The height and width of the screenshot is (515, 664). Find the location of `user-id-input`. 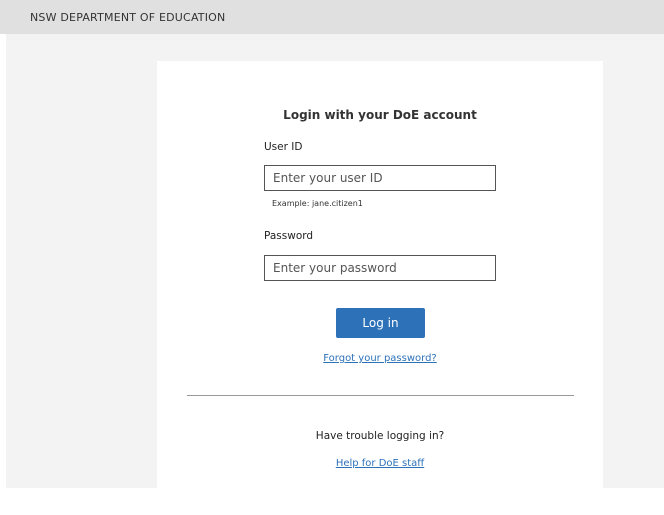

user-id-input is located at coordinates (380, 178).